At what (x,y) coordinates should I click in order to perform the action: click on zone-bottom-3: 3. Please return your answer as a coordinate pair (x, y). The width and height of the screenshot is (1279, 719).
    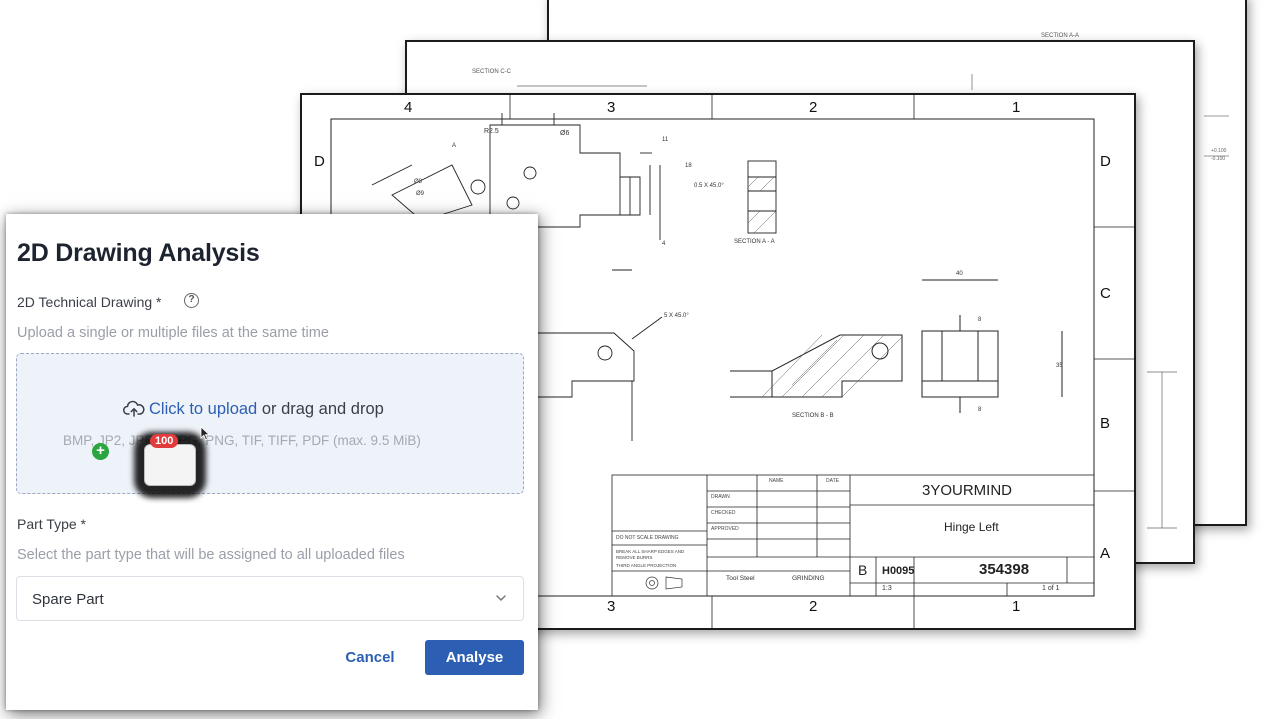
    Looking at the image, I should click on (611, 606).